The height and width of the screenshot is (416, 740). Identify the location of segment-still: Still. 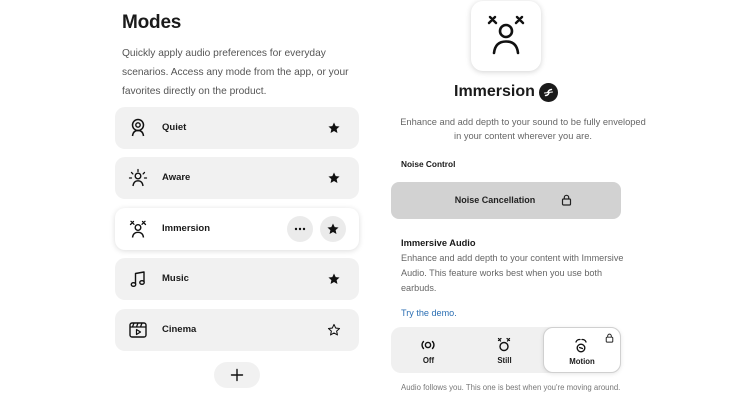
(504, 350).